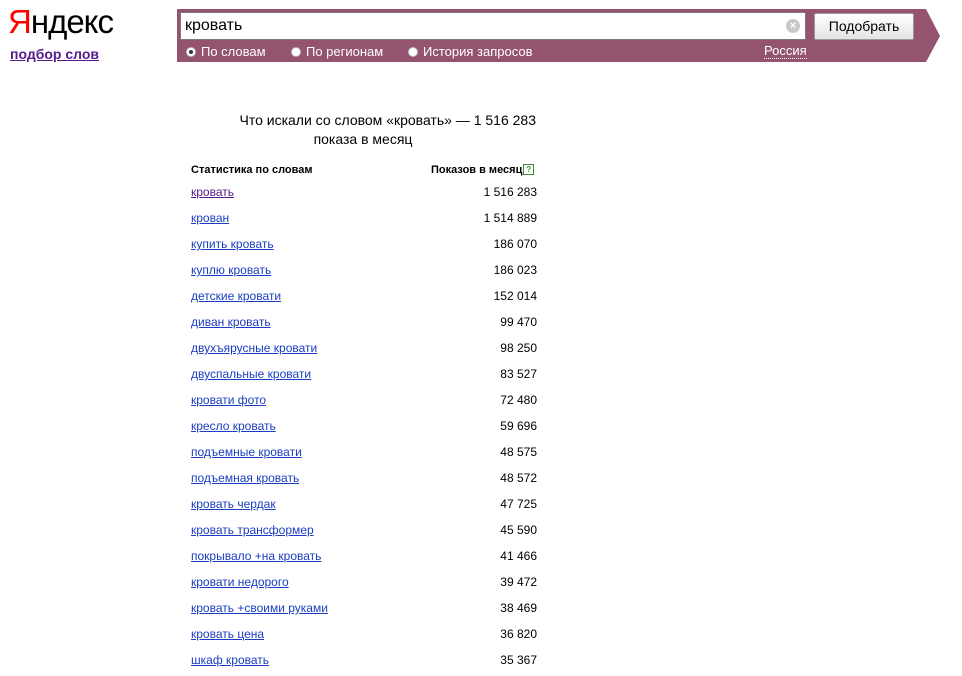  I want to click on table-row: крован 1 514 889, so click(364, 221).